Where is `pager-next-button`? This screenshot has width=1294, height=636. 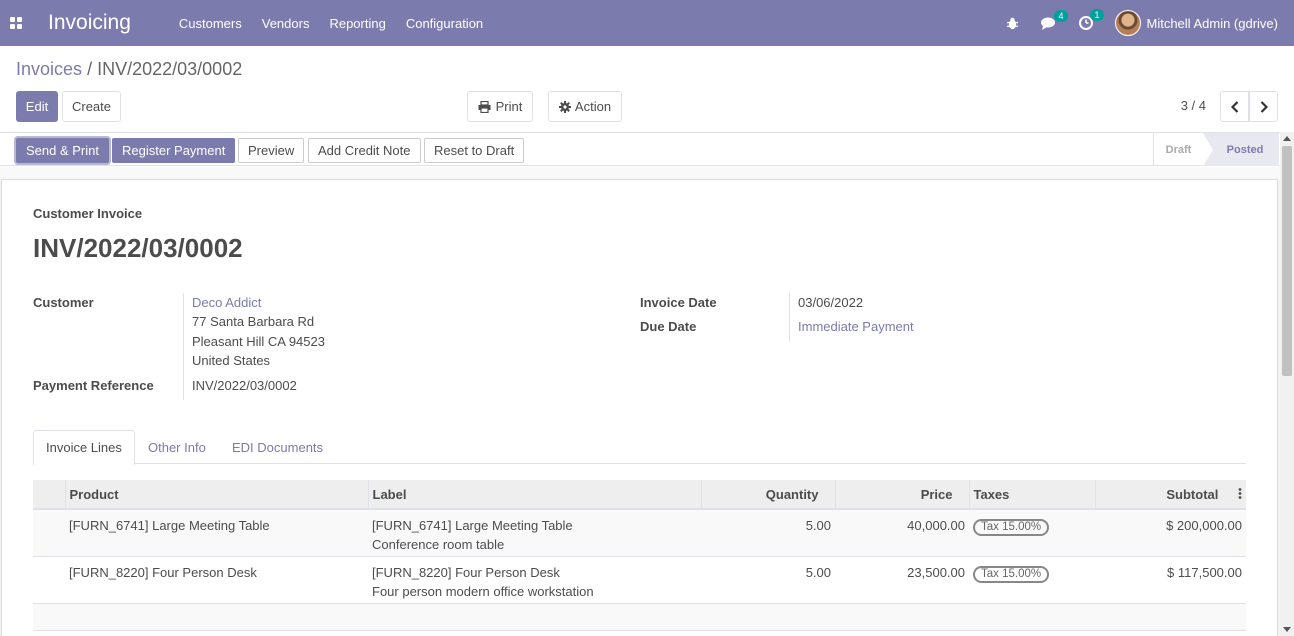
pager-next-button is located at coordinates (1263, 106).